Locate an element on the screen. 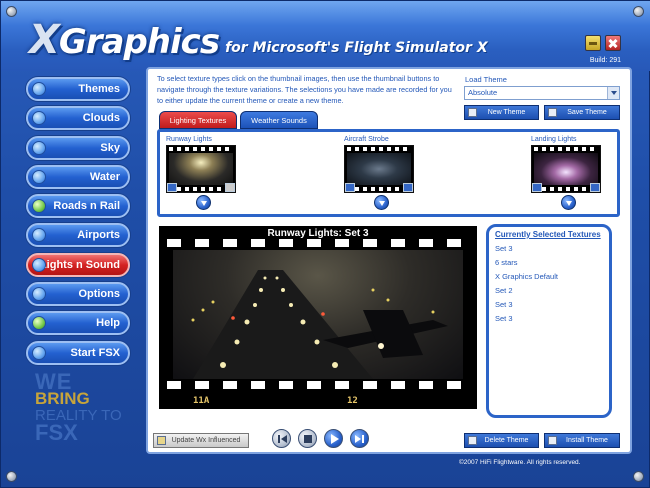 The width and height of the screenshot is (650, 488). thumbnail-aircraft-strobe: Aircraft Strobe is located at coordinates (381, 173).